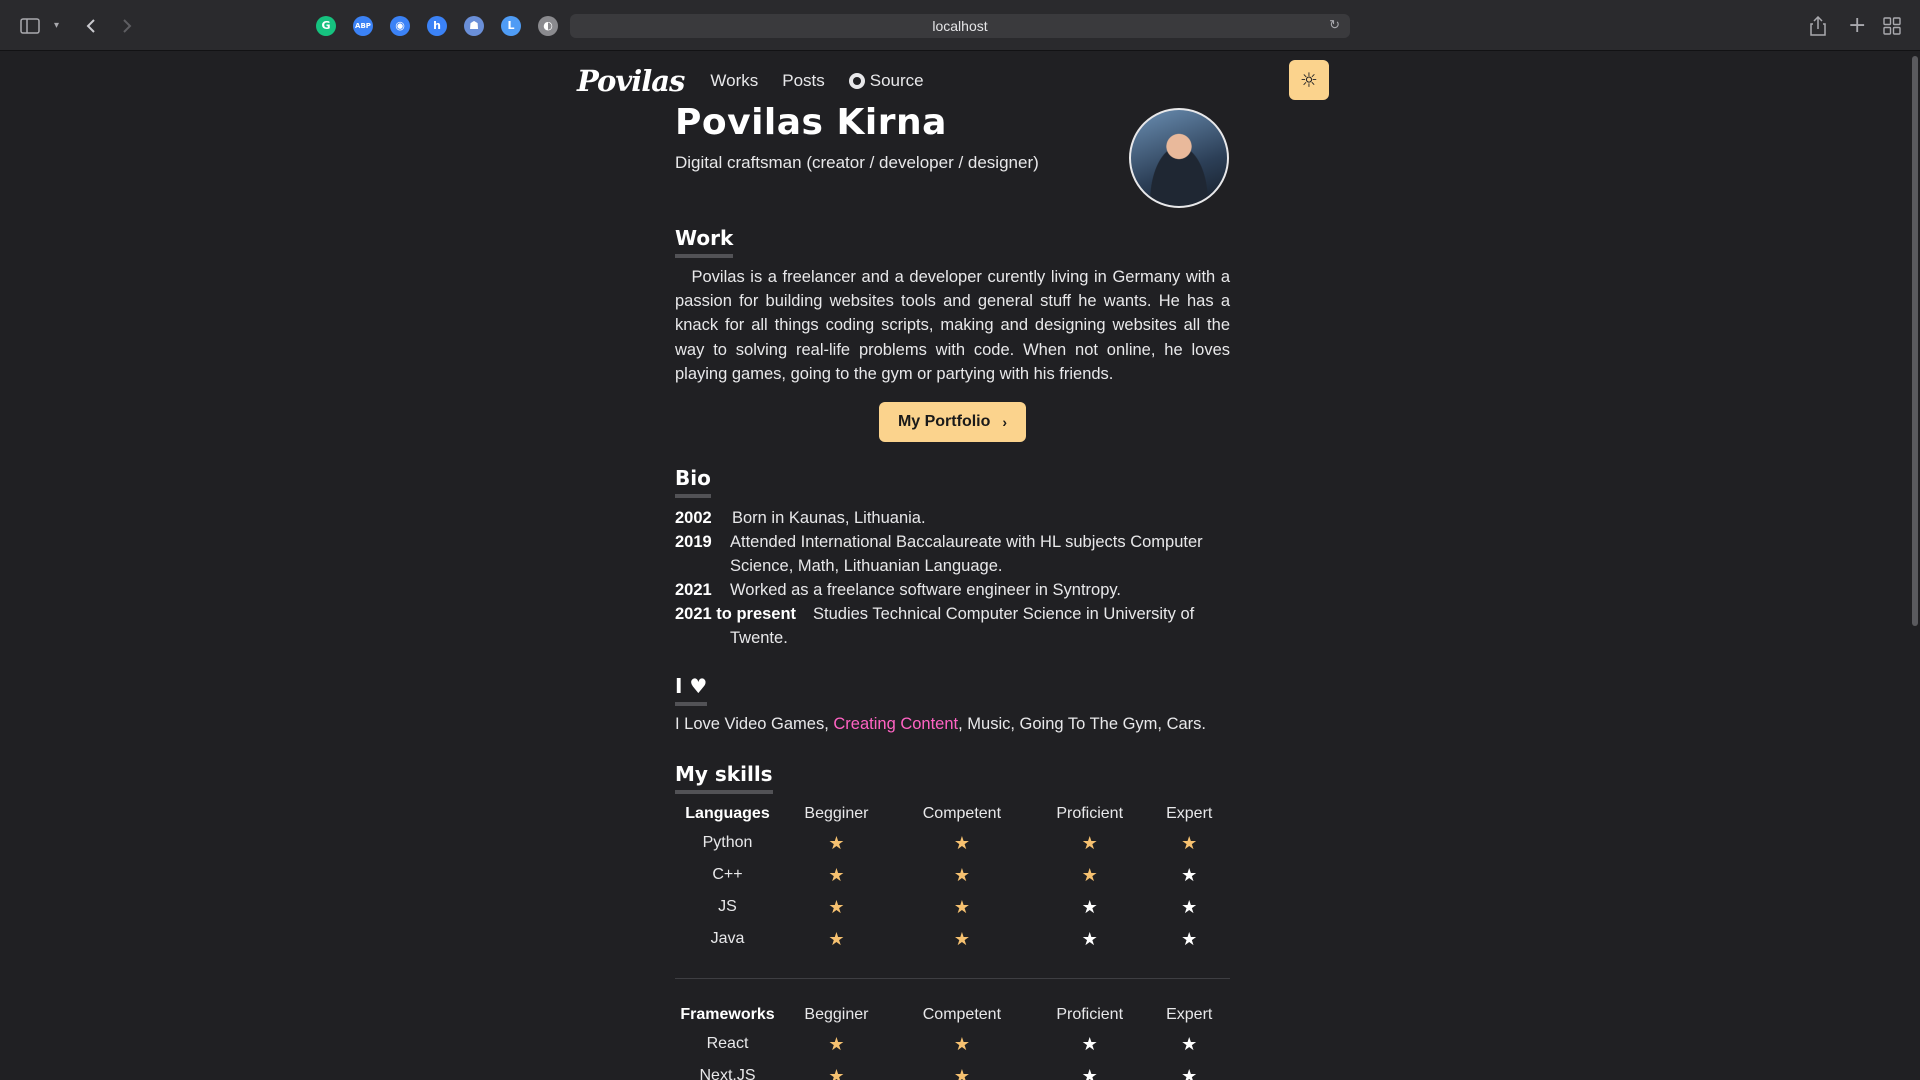 The width and height of the screenshot is (1920, 1080). What do you see at coordinates (952, 843) in the screenshot?
I see `table-row: Python ★ ★ ★ ★` at bounding box center [952, 843].